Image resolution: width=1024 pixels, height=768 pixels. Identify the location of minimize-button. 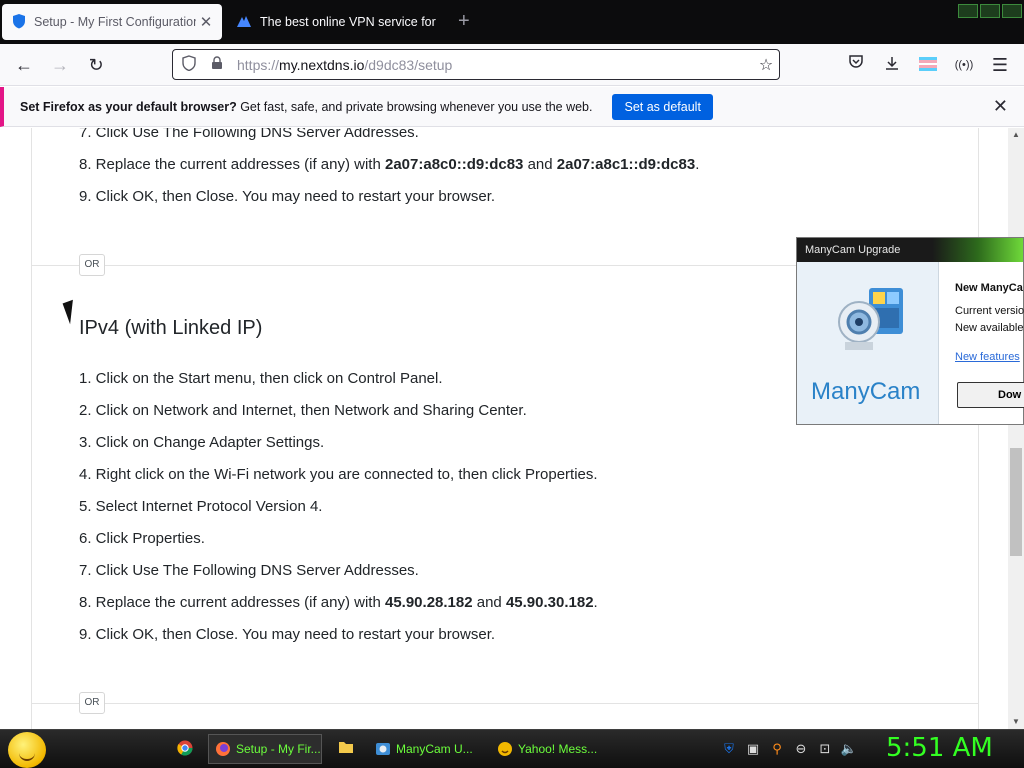
(968, 11).